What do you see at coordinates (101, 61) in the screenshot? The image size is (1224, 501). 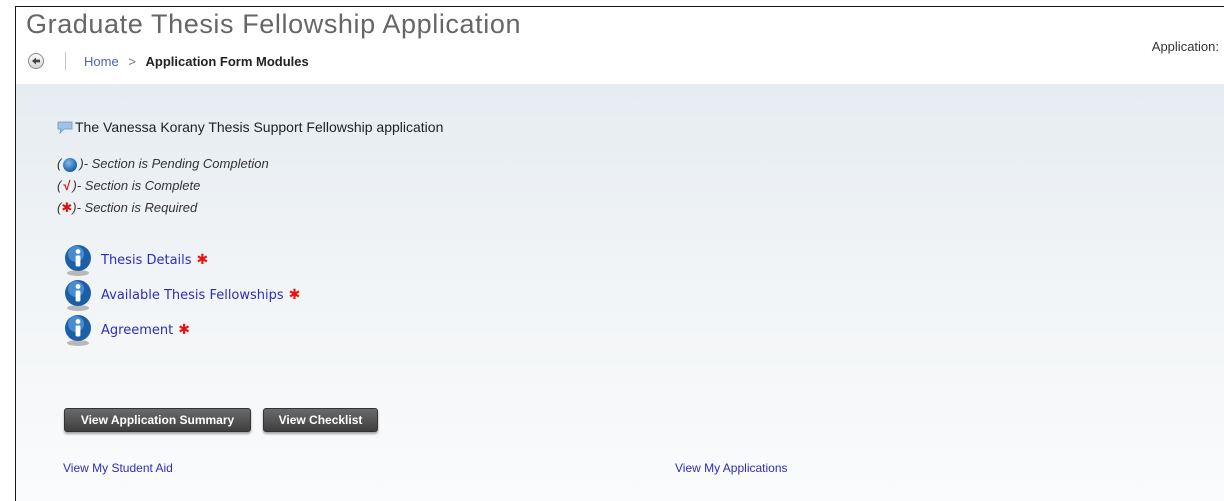 I see `breadcrumb-home-link: Home` at bounding box center [101, 61].